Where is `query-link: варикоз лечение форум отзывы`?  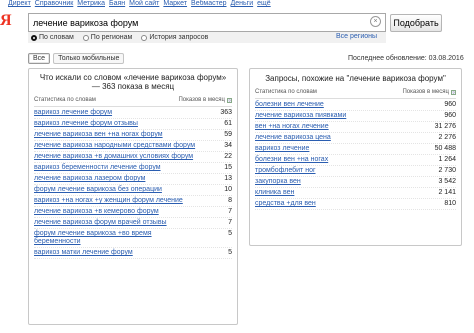 query-link: варикоз лечение форум отзывы is located at coordinates (86, 124).